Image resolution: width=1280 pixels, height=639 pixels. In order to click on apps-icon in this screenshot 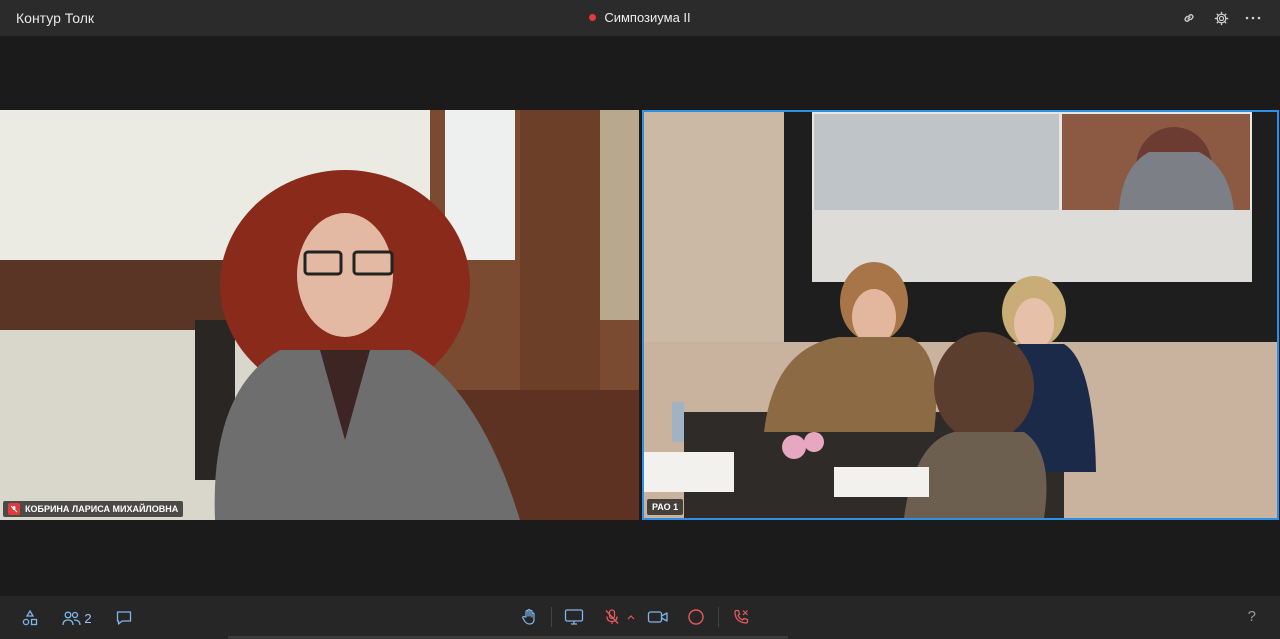, I will do `click(30, 618)`.